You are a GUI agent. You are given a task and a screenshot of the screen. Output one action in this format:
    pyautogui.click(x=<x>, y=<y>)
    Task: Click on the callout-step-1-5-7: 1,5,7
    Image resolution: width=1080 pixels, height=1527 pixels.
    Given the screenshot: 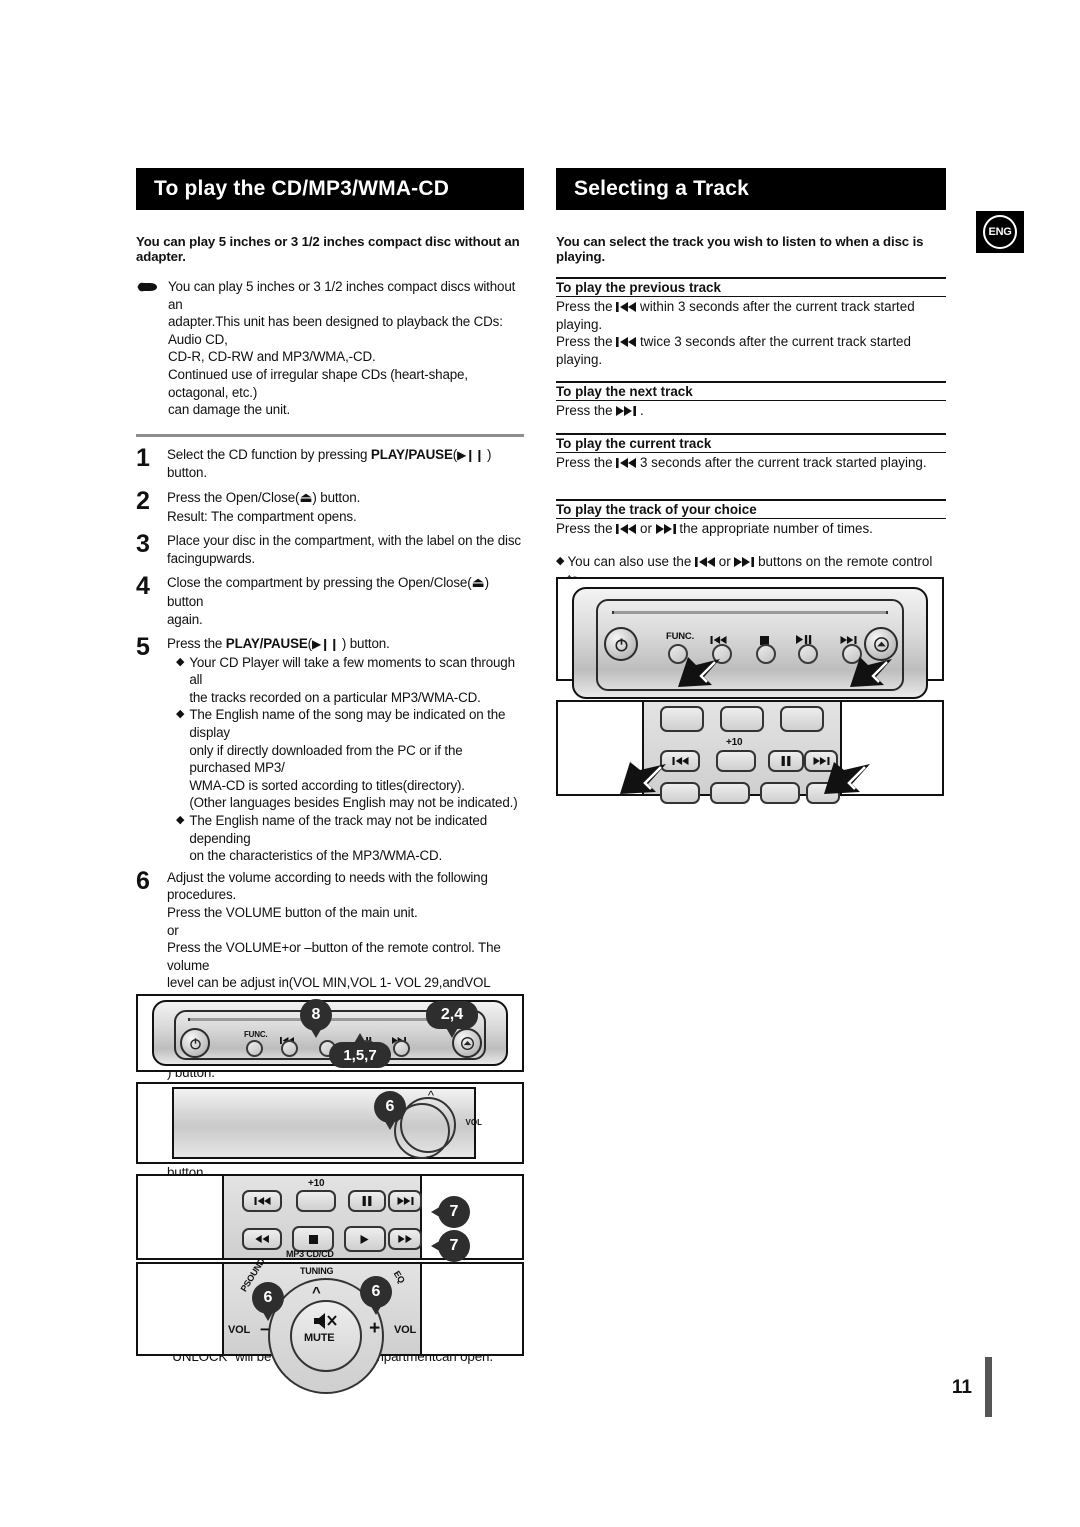 What is the action you would take?
    pyautogui.click(x=360, y=1050)
    